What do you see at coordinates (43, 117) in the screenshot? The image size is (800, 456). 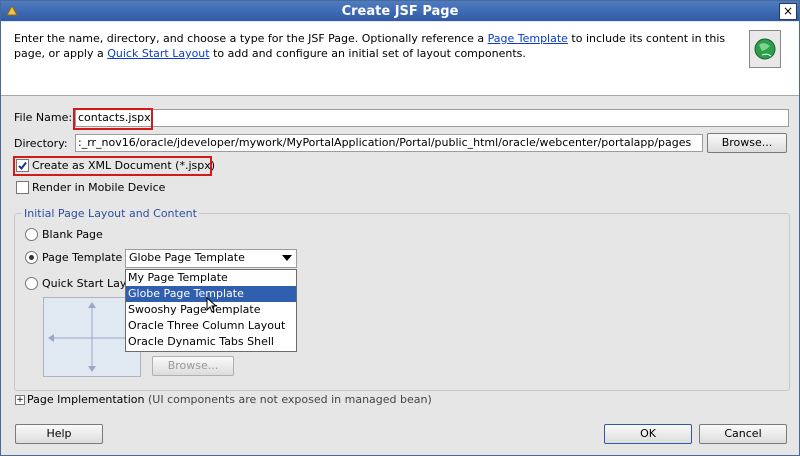 I see `file-name-label: File Name:` at bounding box center [43, 117].